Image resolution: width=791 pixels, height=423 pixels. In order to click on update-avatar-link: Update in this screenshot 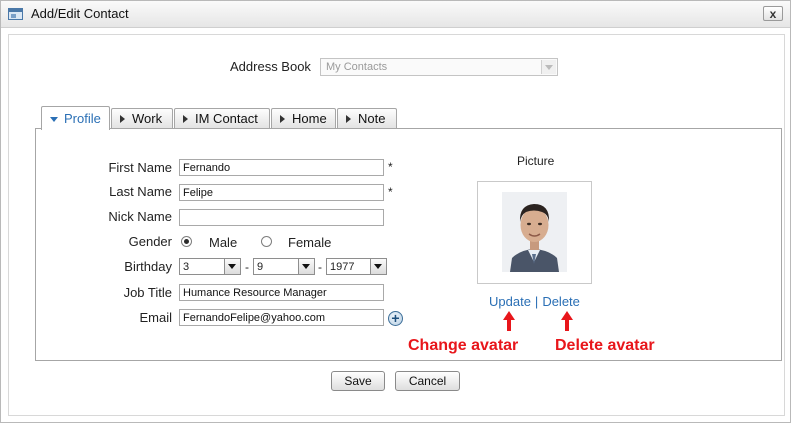, I will do `click(510, 301)`.